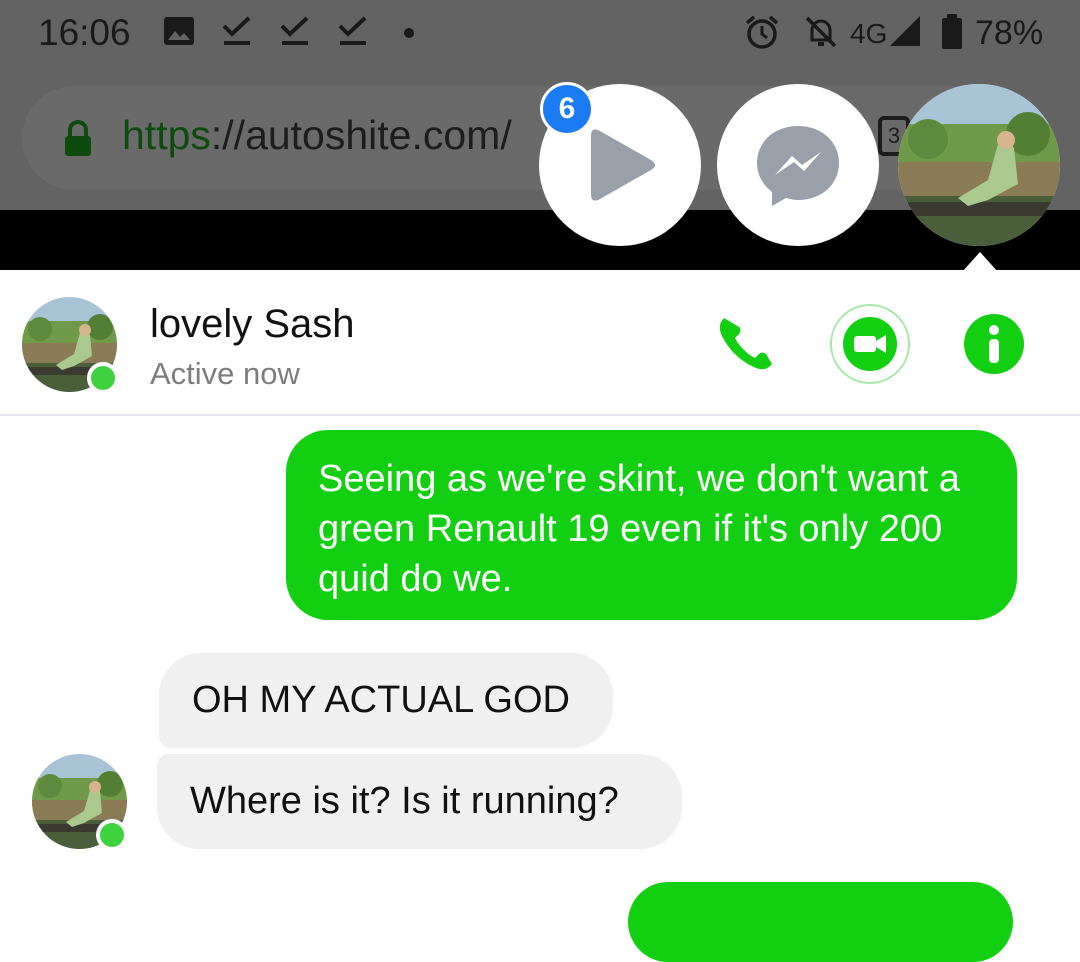 This screenshot has width=1080, height=962. I want to click on url-text: https://autoshite.com/, so click(317, 135).